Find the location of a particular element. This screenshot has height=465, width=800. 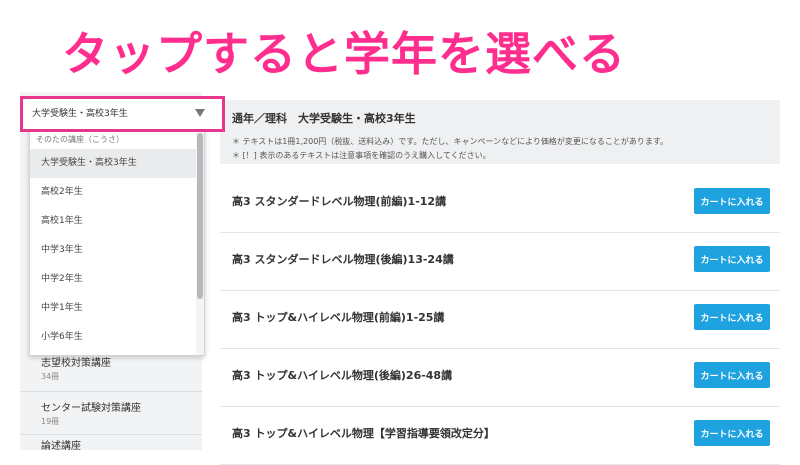

product-title: 高3 トップ&ハイレベル物理(後編)26-48講 is located at coordinates (342, 375).